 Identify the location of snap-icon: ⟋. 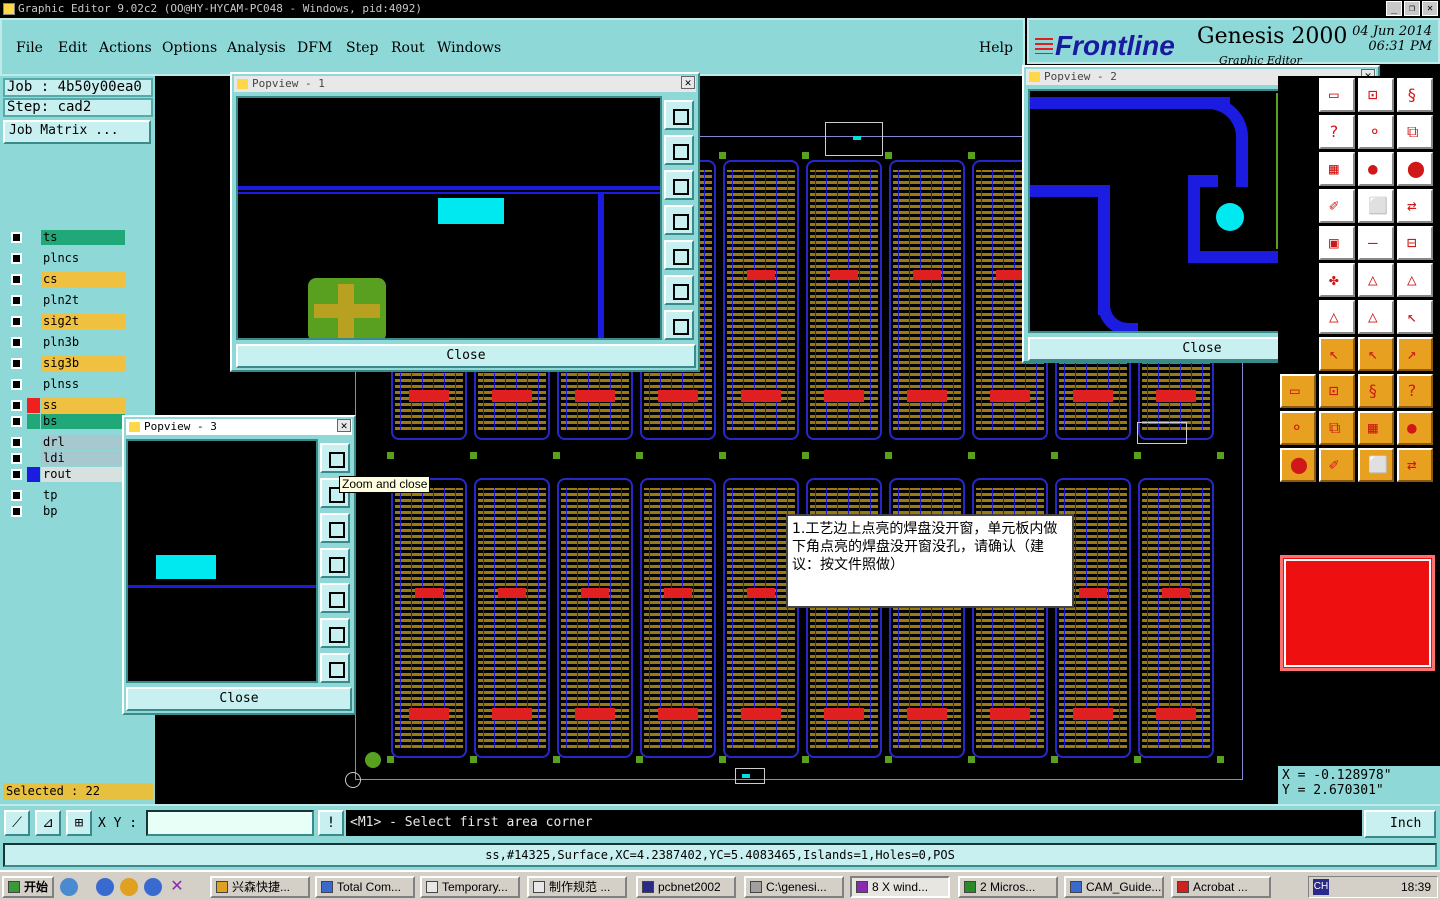
(17, 823).